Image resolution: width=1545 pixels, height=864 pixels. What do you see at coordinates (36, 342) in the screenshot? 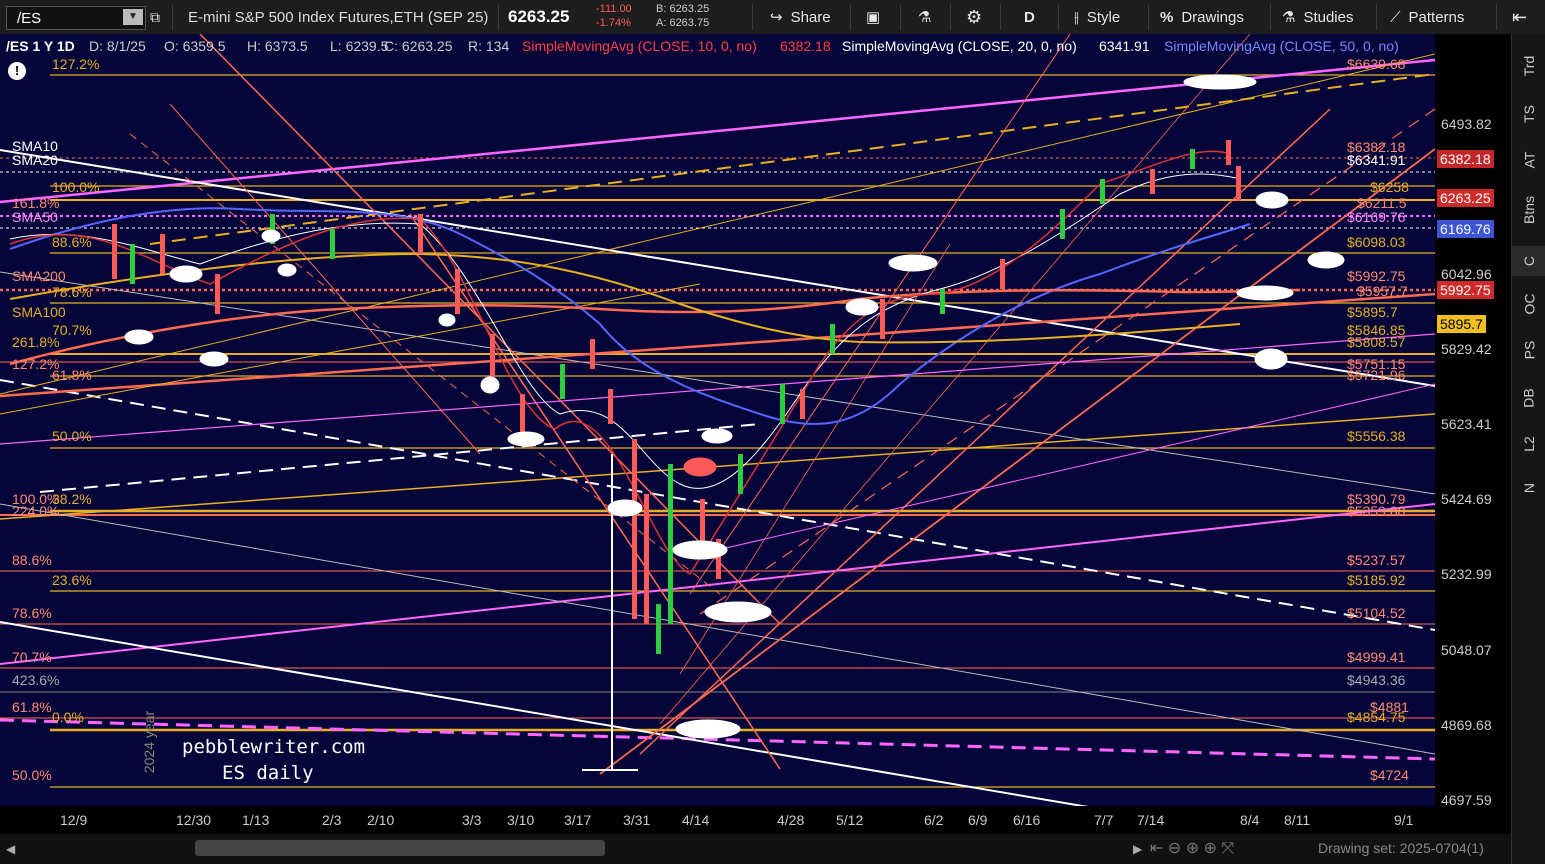
I see `fib-label: 261.8%` at bounding box center [36, 342].